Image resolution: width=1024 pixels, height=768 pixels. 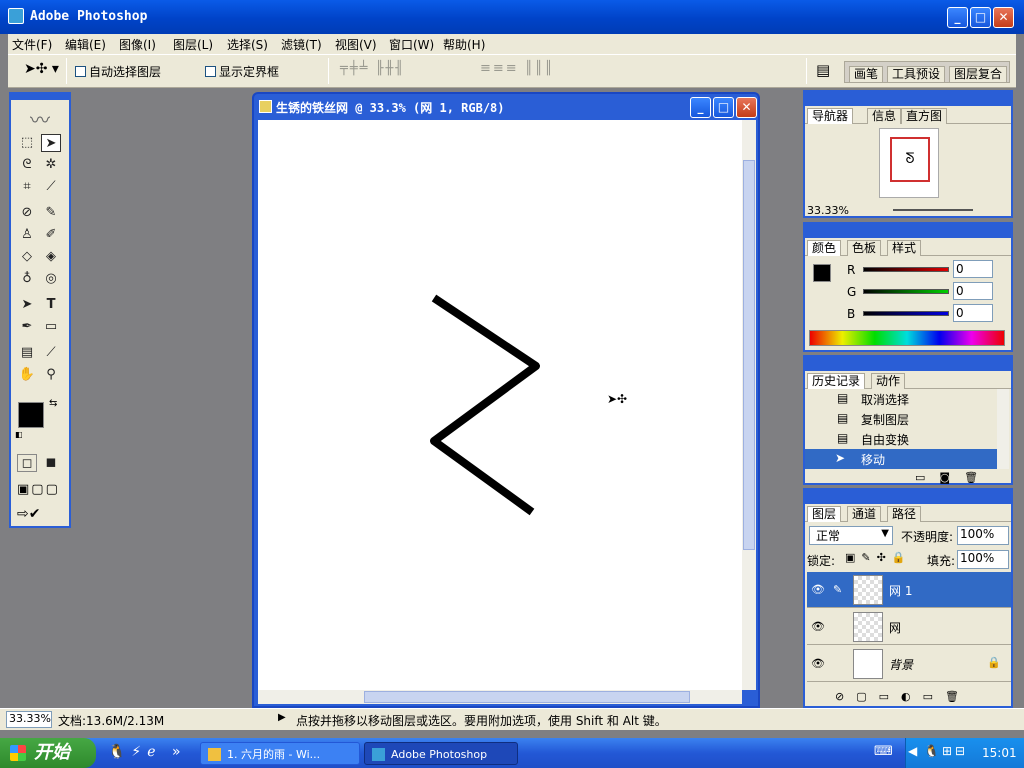 What do you see at coordinates (51, 257) in the screenshot?
I see `paint-bucket-icon: ◈` at bounding box center [51, 257].